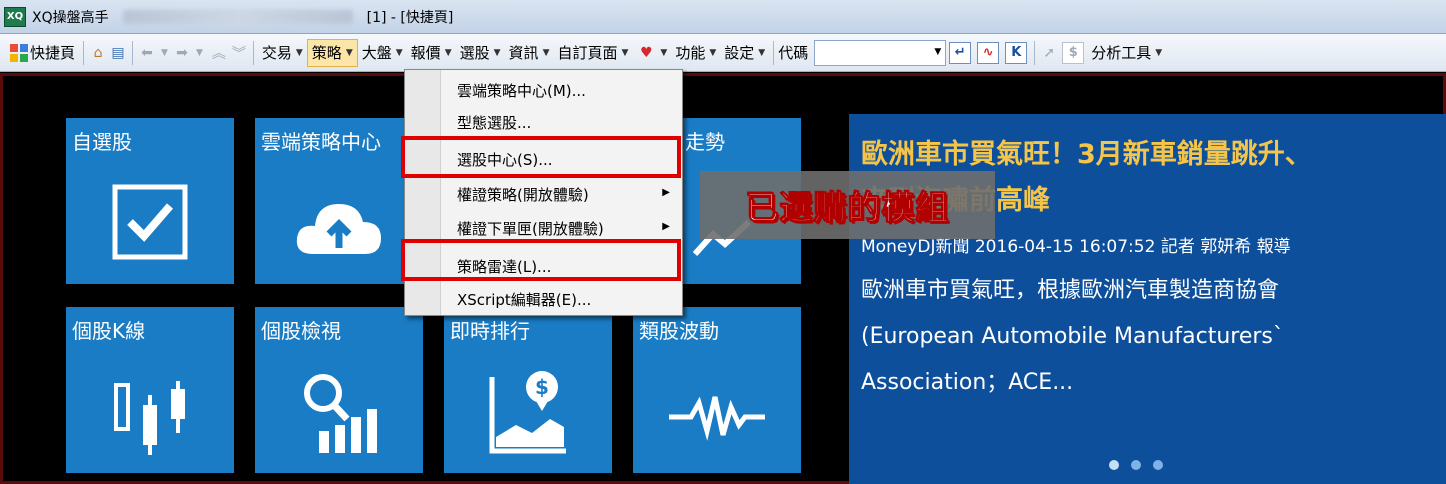 The image size is (1446, 484). What do you see at coordinates (960, 52) in the screenshot?
I see `enter-icon: ↵` at bounding box center [960, 52].